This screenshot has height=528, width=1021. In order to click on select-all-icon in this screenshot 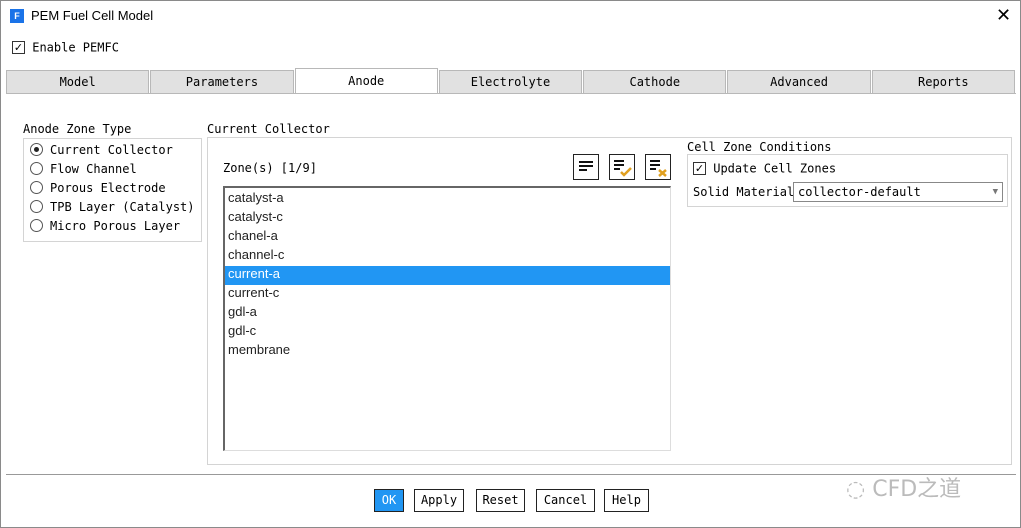, I will do `click(586, 167)`.